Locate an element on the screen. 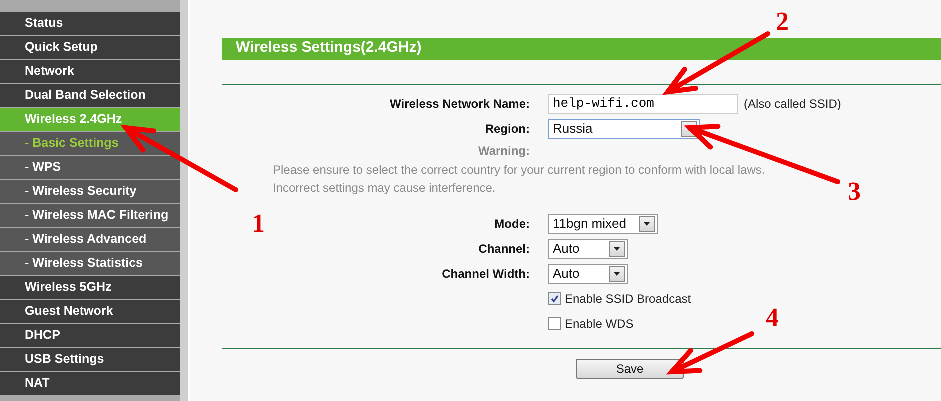  sidebar-item: - WPS is located at coordinates (90, 167).